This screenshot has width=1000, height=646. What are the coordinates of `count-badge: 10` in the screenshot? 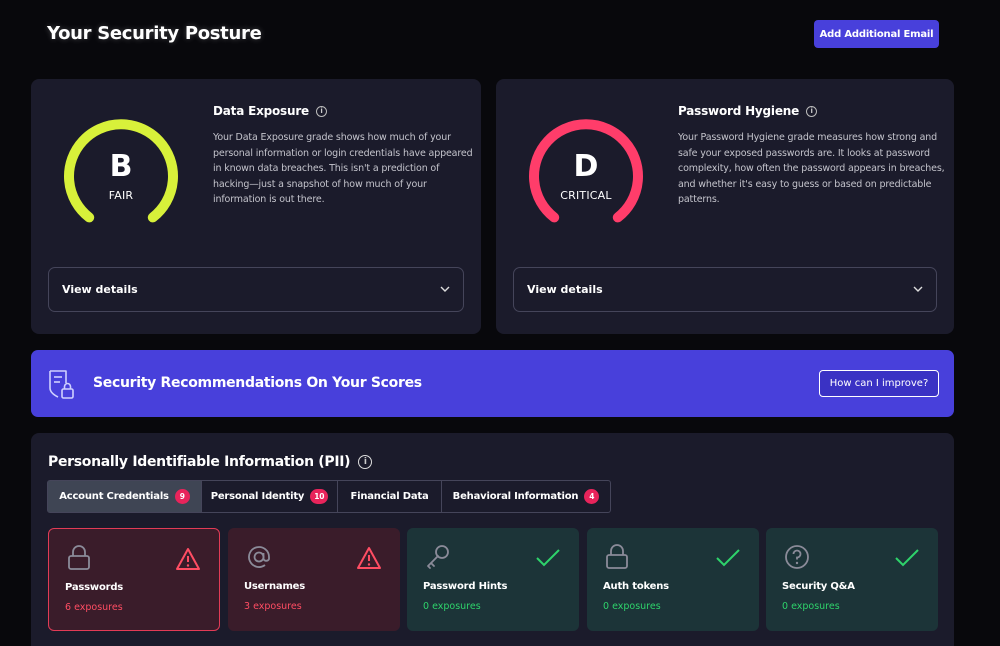 It's located at (319, 496).